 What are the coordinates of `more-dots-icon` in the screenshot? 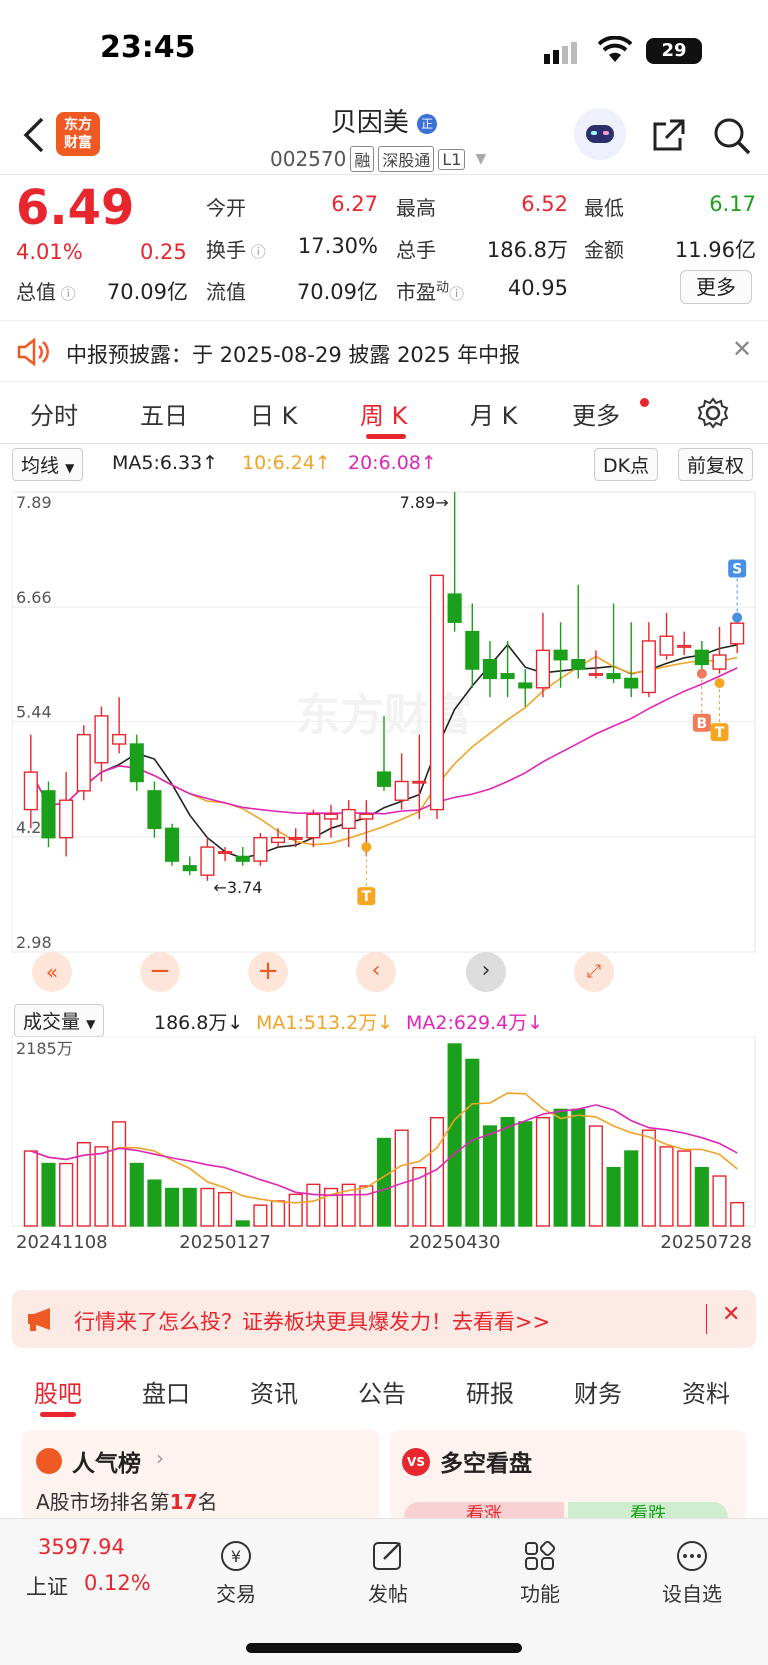 It's located at (692, 1556).